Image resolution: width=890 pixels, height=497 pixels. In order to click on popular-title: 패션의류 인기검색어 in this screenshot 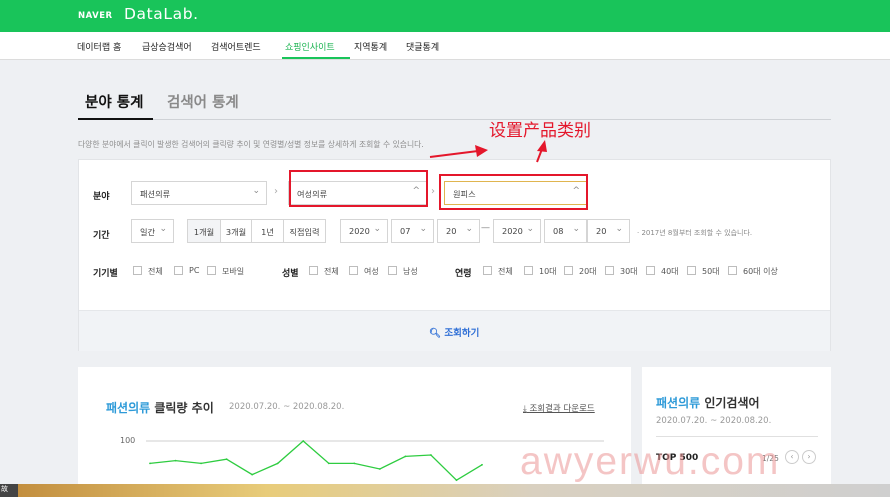, I will do `click(708, 402)`.